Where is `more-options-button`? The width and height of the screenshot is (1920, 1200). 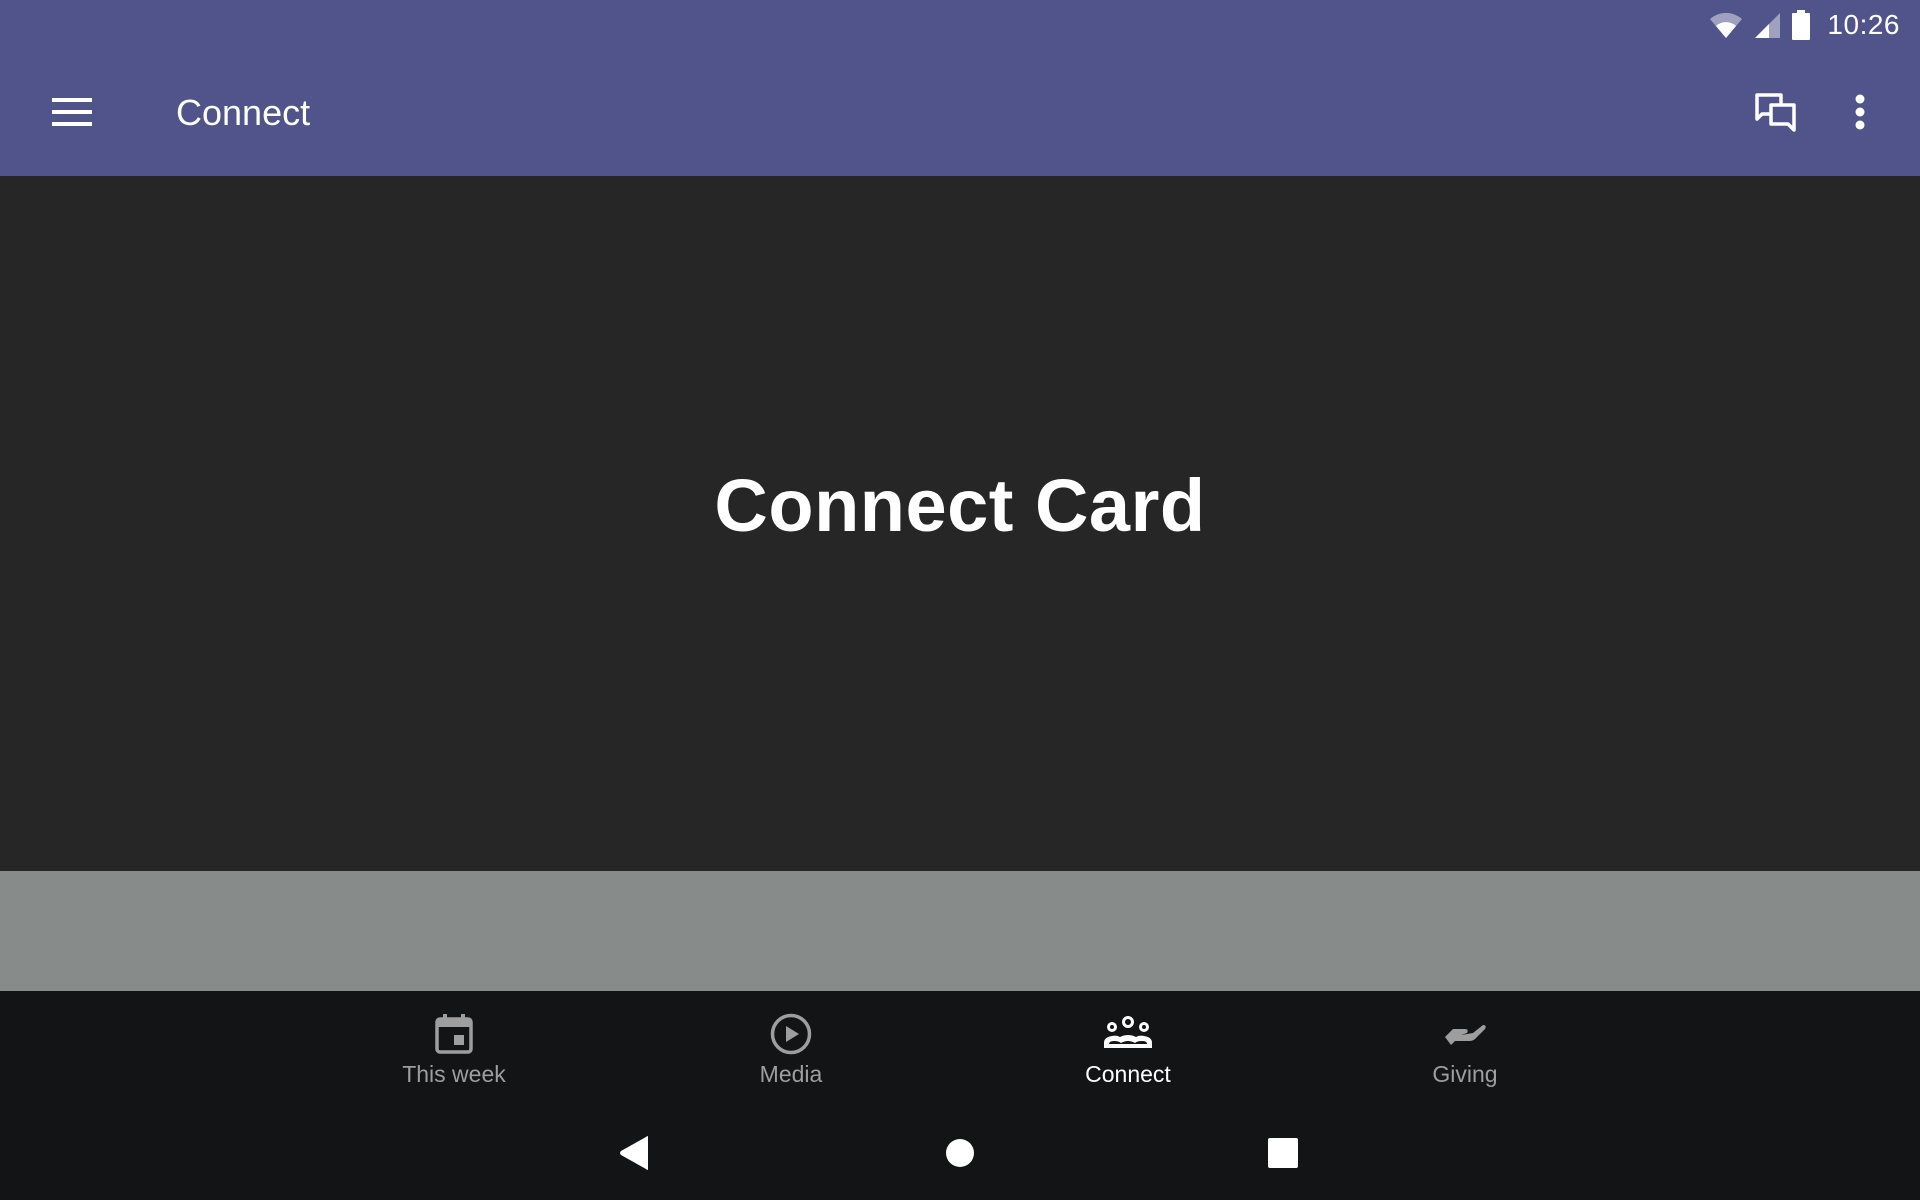
more-options-button is located at coordinates (1860, 112).